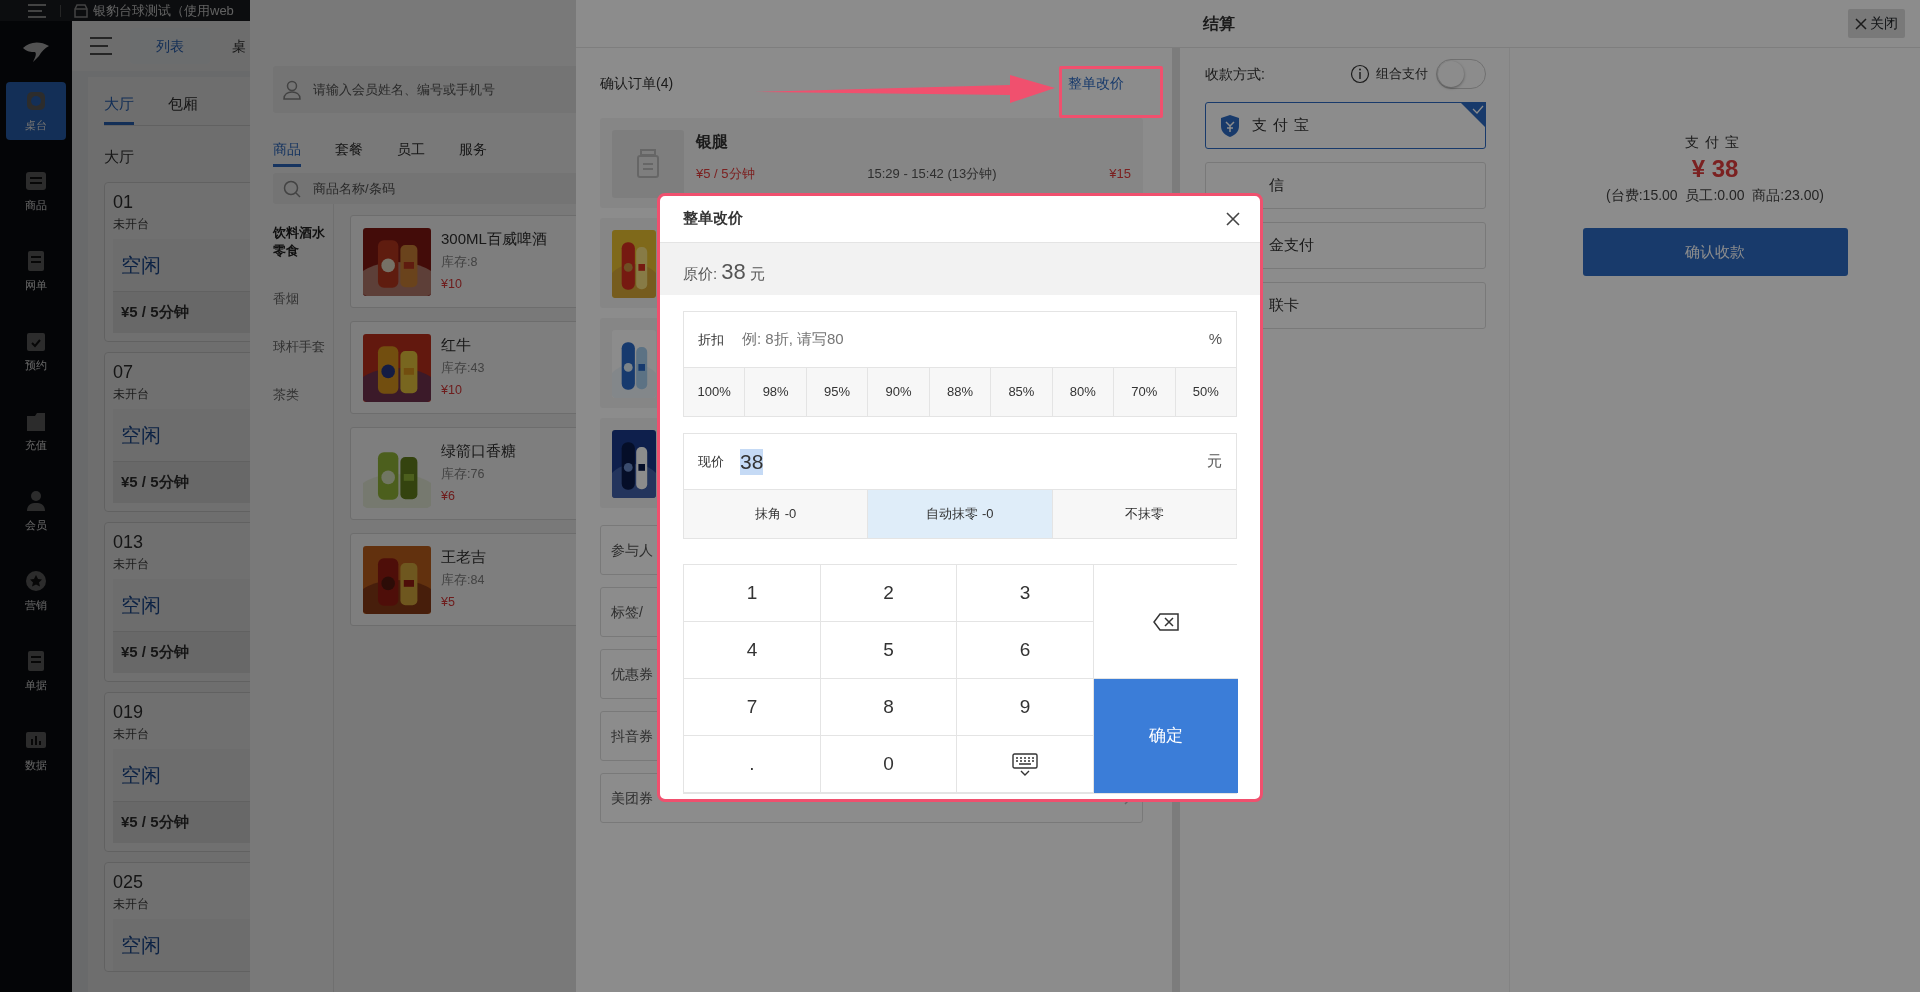  I want to click on combo-pay-label: 组合支付, so click(1402, 74).